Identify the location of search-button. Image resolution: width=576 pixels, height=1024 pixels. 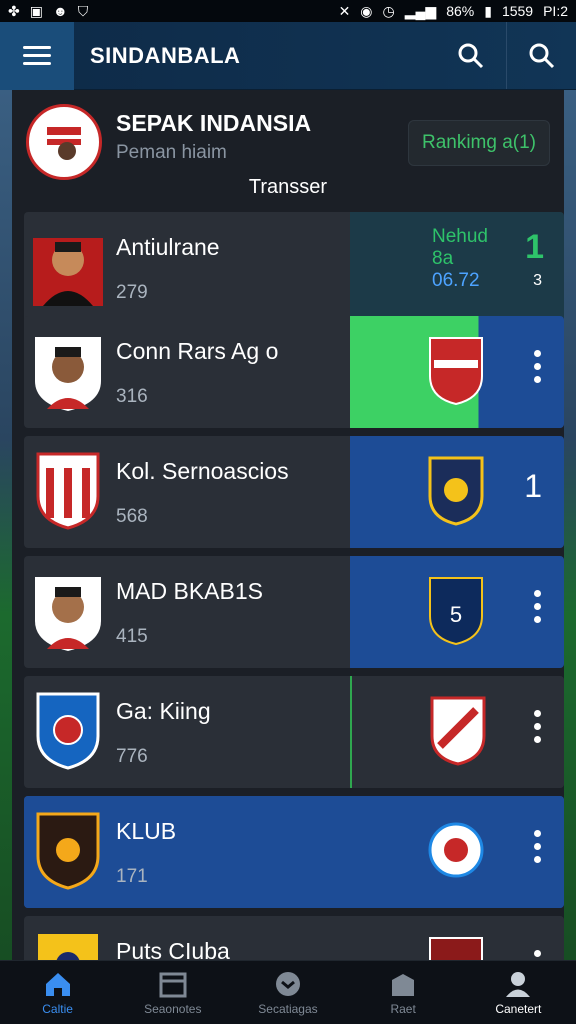
(471, 55).